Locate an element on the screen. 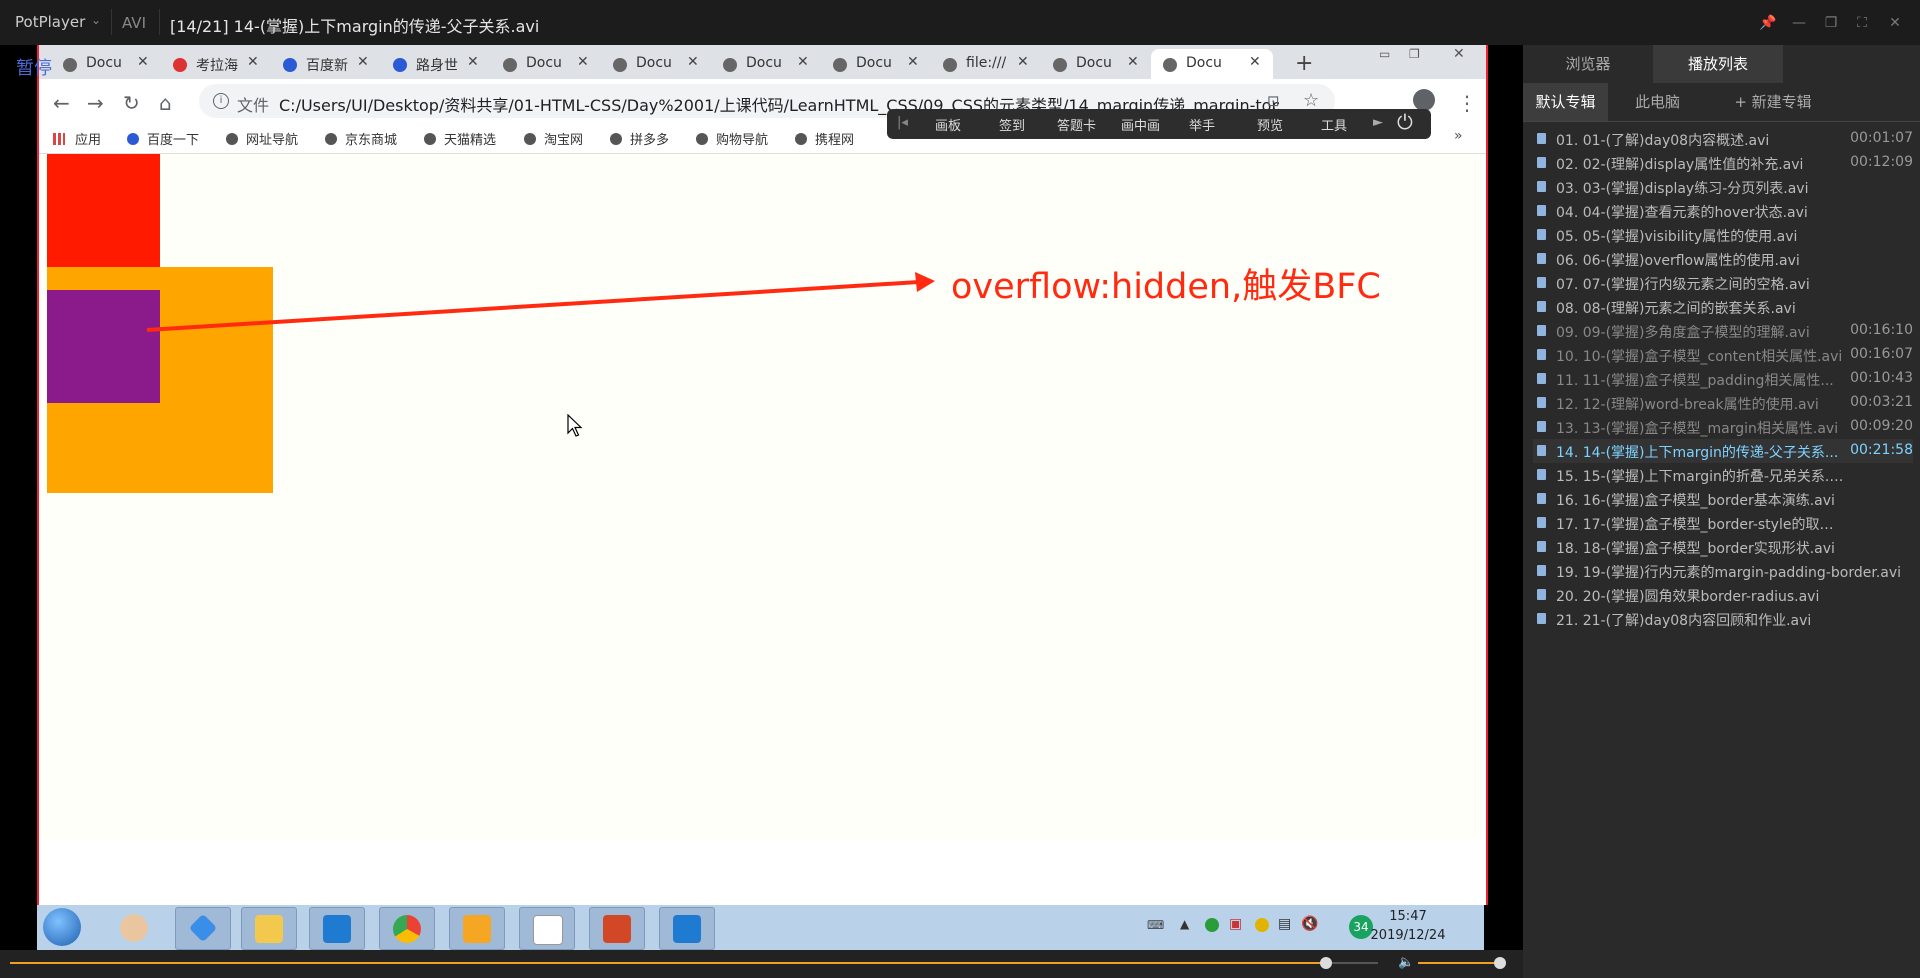 The image size is (1920, 978). bookmark-apps: 应用 is located at coordinates (77, 138).